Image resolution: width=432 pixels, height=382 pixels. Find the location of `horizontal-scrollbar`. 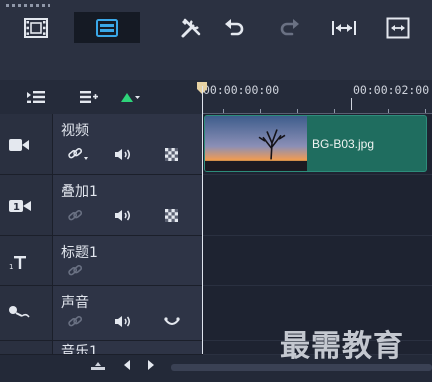

horizontal-scrollbar is located at coordinates (301, 367).